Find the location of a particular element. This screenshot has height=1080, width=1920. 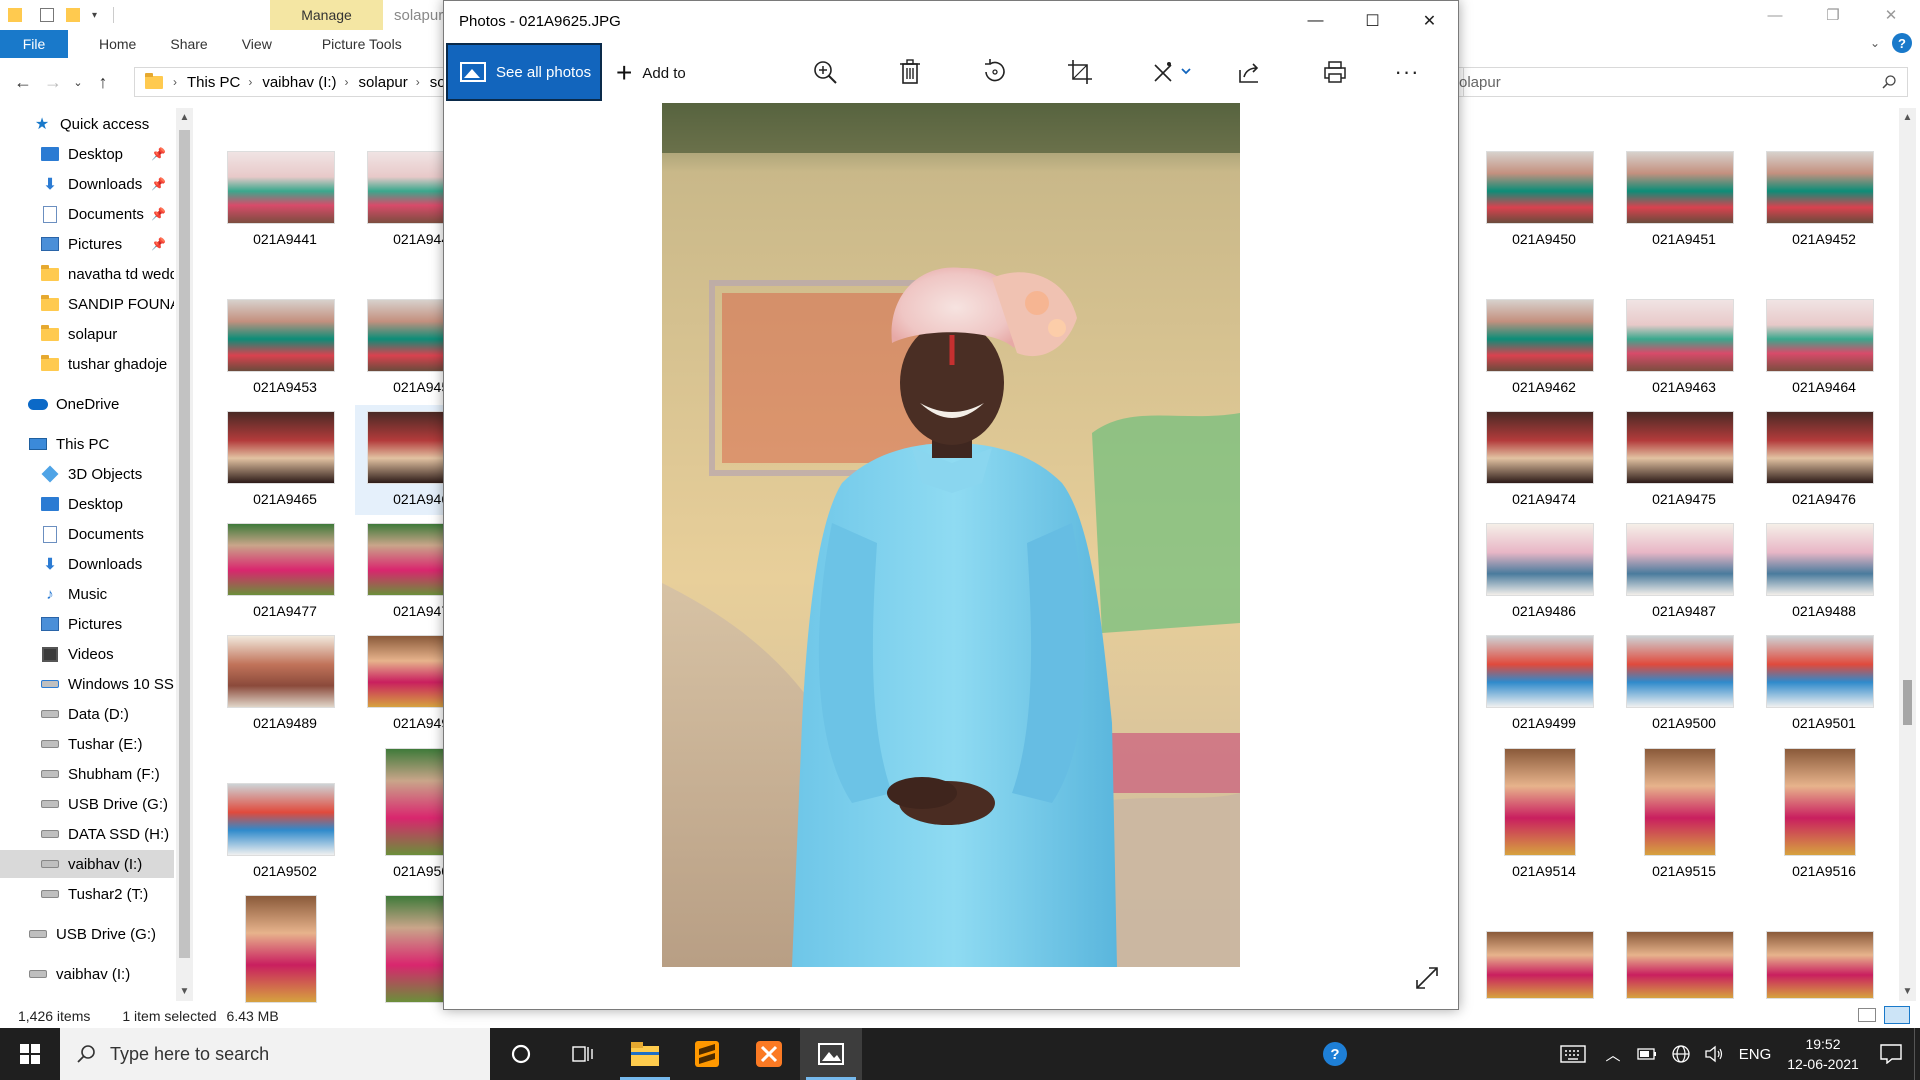

nav-item-pictures: Pictures 📌 is located at coordinates (87, 244).